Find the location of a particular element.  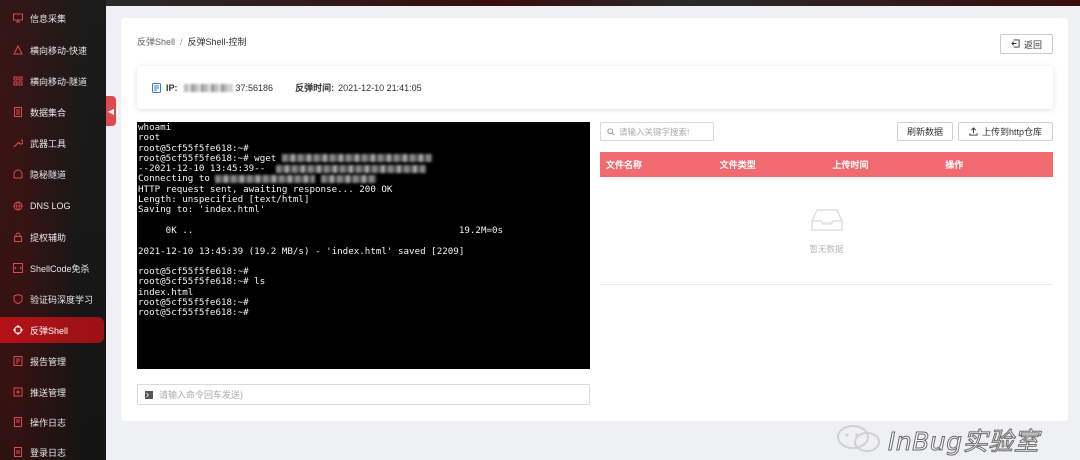

send-icon is located at coordinates (18, 392).